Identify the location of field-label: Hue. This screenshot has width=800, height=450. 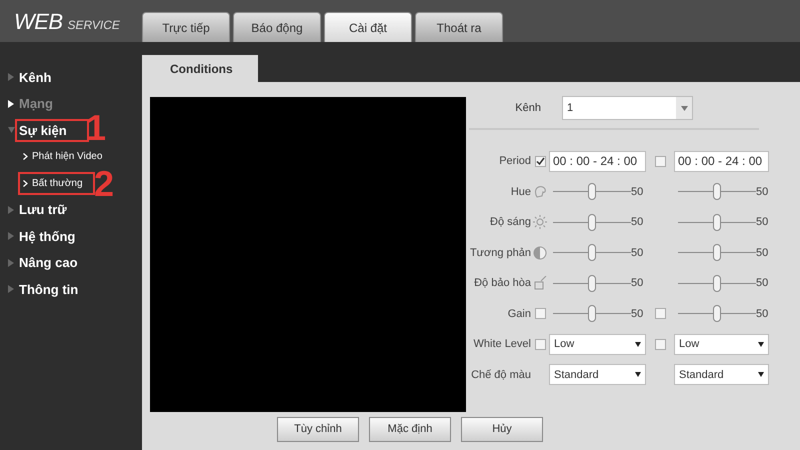
(520, 192).